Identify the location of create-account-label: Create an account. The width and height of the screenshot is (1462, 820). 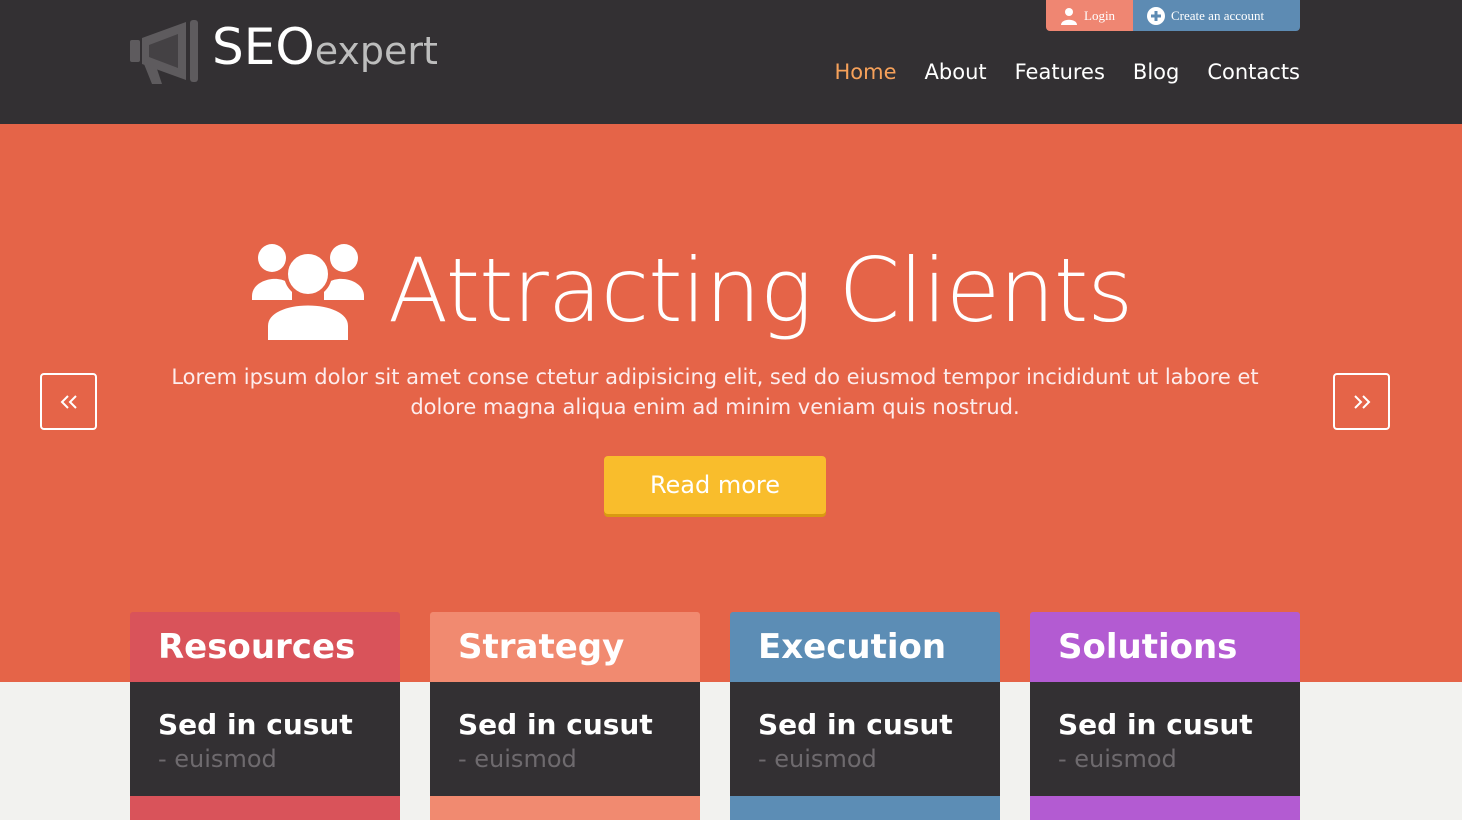
(1218, 15).